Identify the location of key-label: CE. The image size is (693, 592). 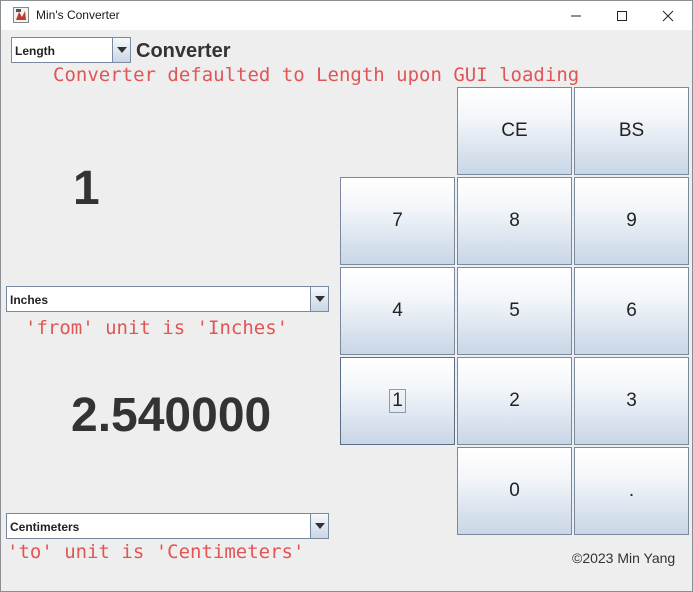
(514, 130).